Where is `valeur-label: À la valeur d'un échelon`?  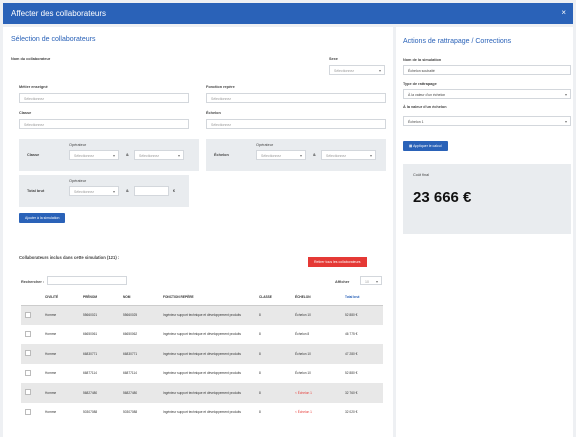
valeur-label: À la valeur d'un échelon is located at coordinates (425, 107).